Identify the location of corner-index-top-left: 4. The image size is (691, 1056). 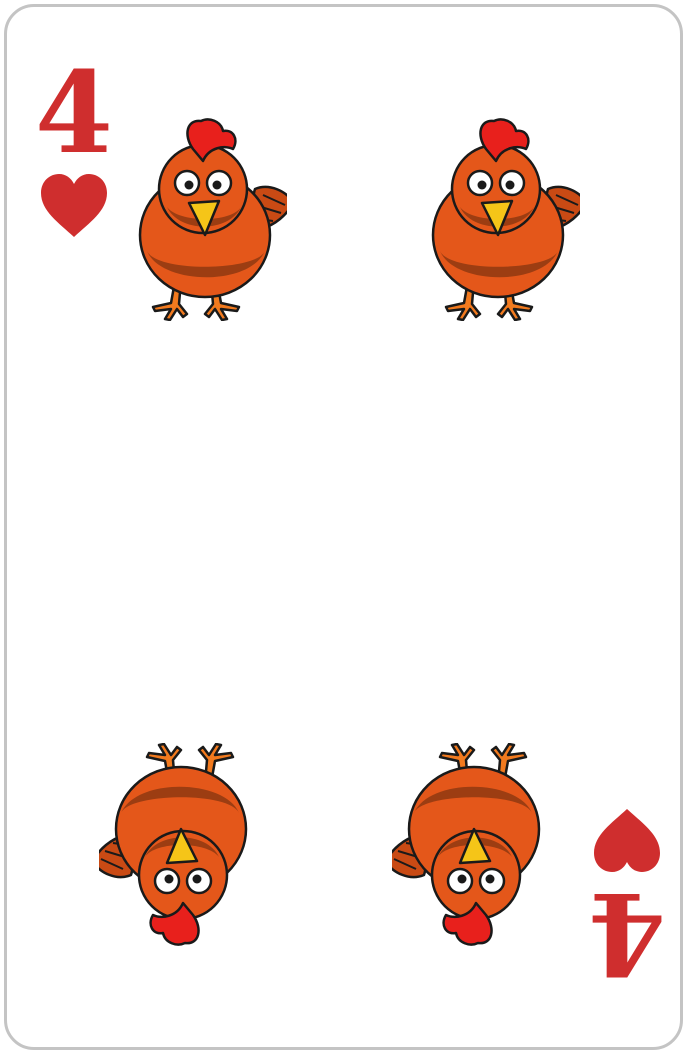
(74, 147).